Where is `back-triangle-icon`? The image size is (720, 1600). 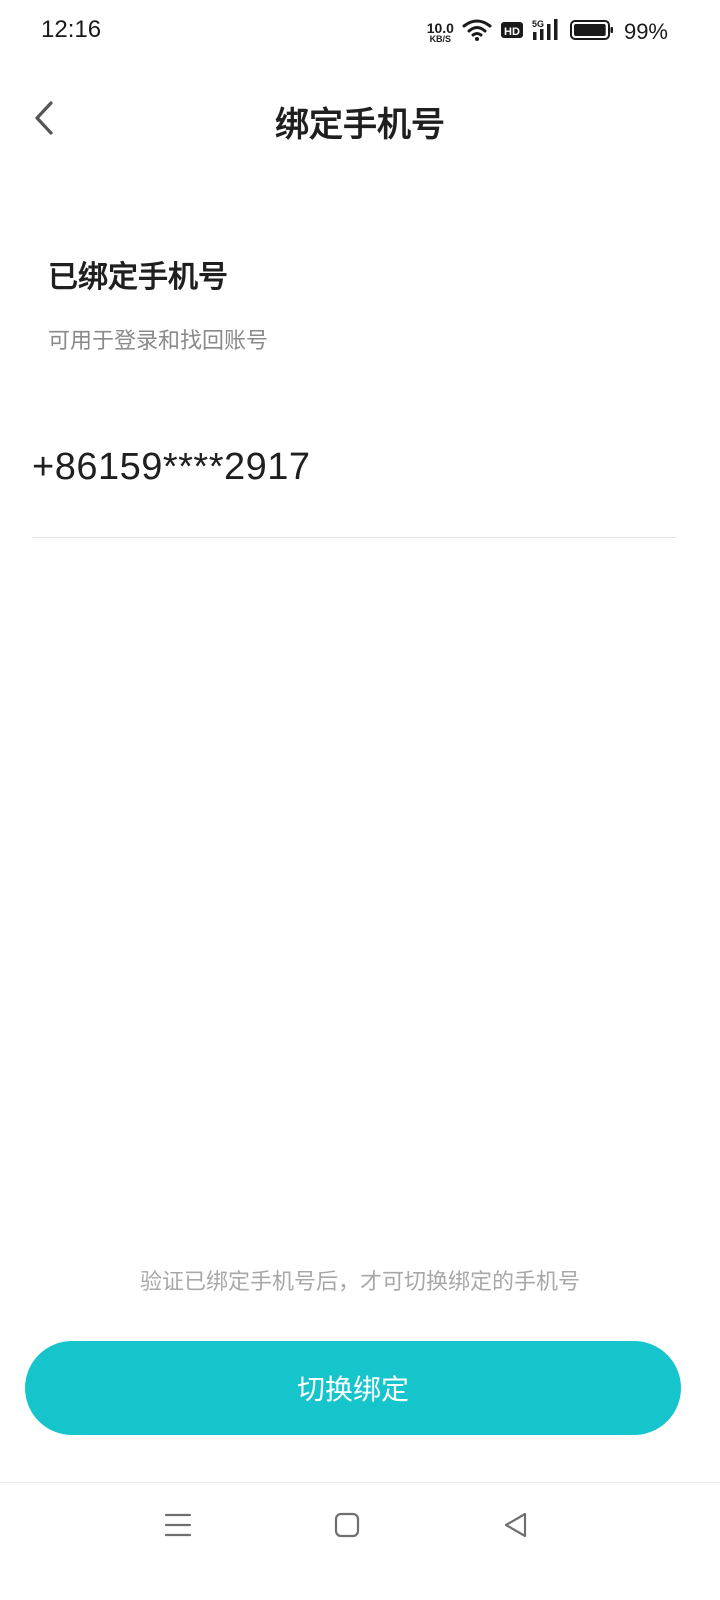
back-triangle-icon is located at coordinates (515, 1527).